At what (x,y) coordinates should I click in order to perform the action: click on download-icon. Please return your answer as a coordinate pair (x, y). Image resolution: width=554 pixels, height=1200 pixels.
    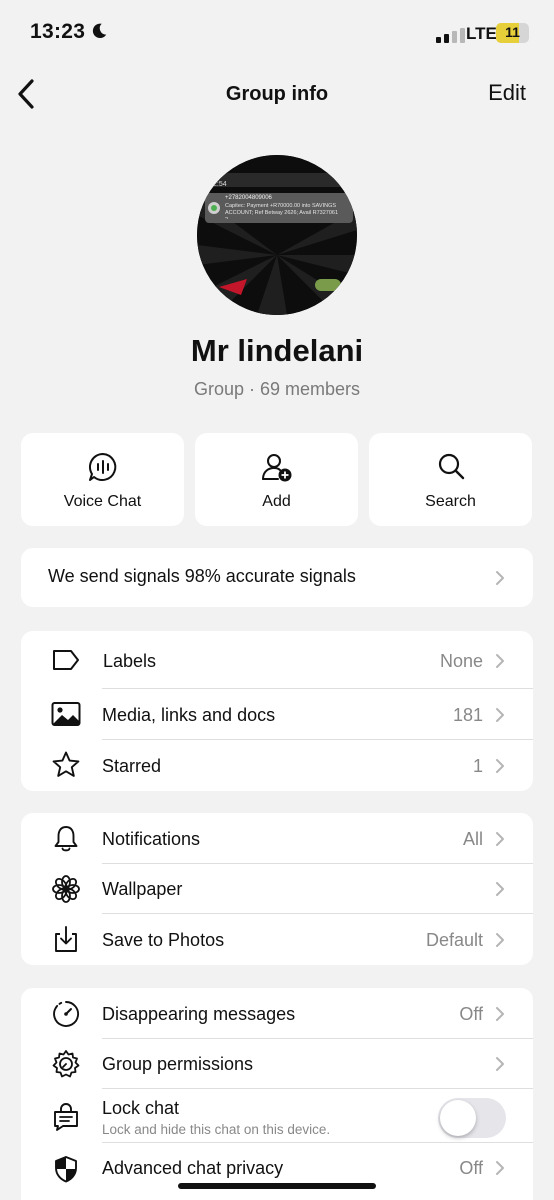
    Looking at the image, I should click on (66, 939).